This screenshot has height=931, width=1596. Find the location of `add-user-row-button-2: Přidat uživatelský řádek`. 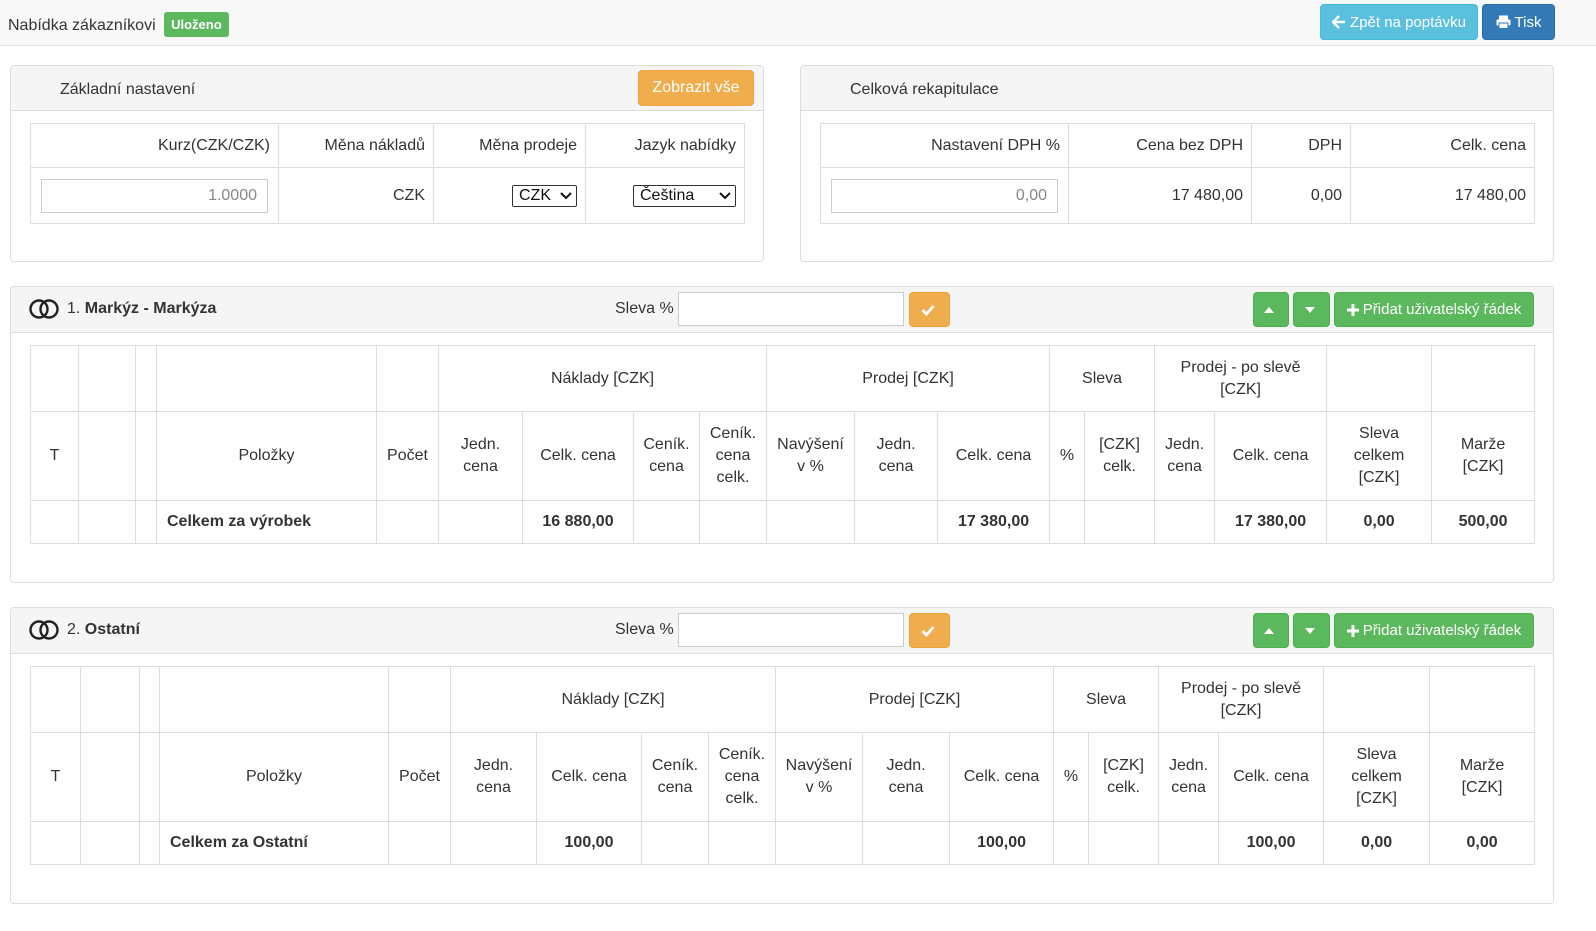

add-user-row-button-2: Přidat uživatelský řádek is located at coordinates (1434, 630).